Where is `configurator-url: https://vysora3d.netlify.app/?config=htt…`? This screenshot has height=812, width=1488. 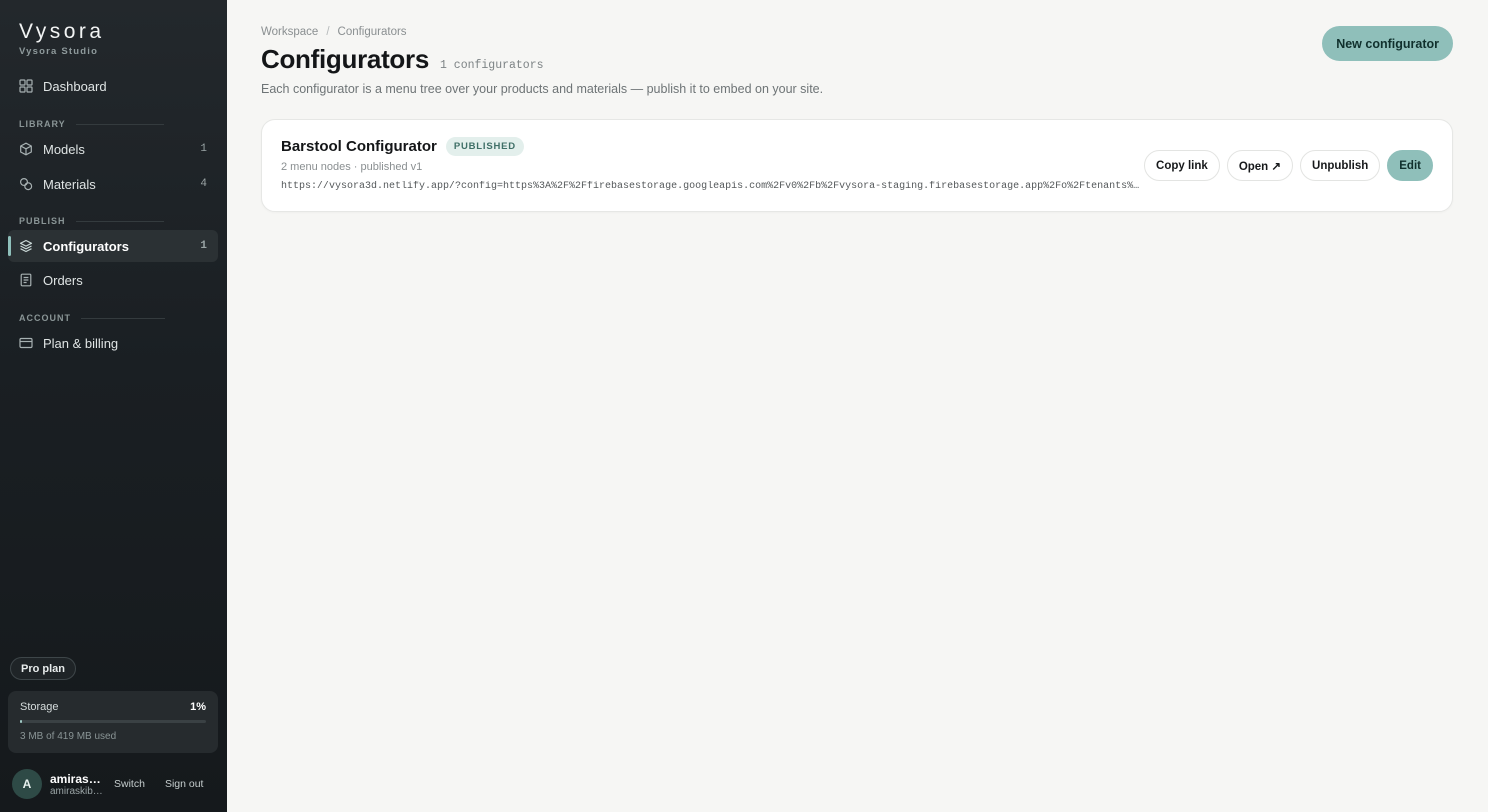
configurator-url: https://vysora3d.netlify.app/?config=htt… is located at coordinates (711, 186).